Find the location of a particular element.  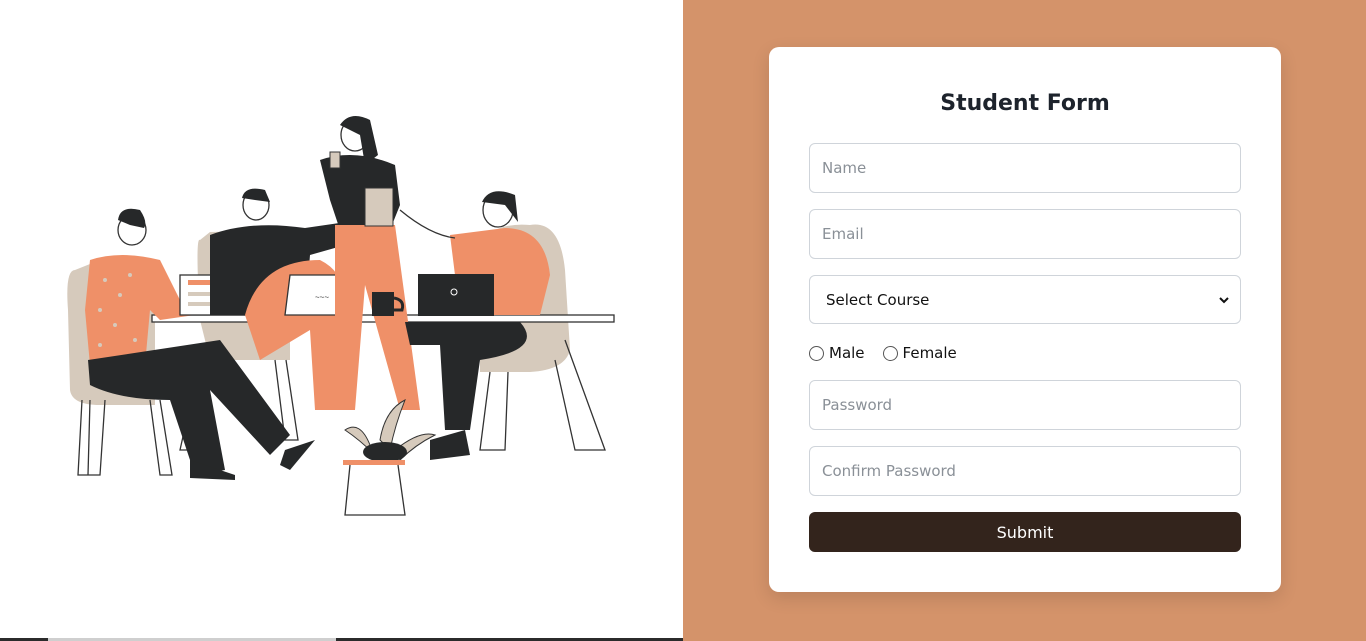

password-input is located at coordinates (1025, 405).